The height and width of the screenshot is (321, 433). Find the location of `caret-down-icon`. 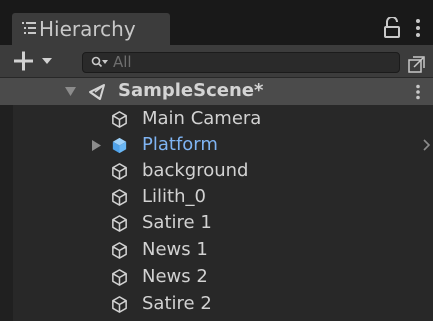

caret-down-icon is located at coordinates (47, 61).